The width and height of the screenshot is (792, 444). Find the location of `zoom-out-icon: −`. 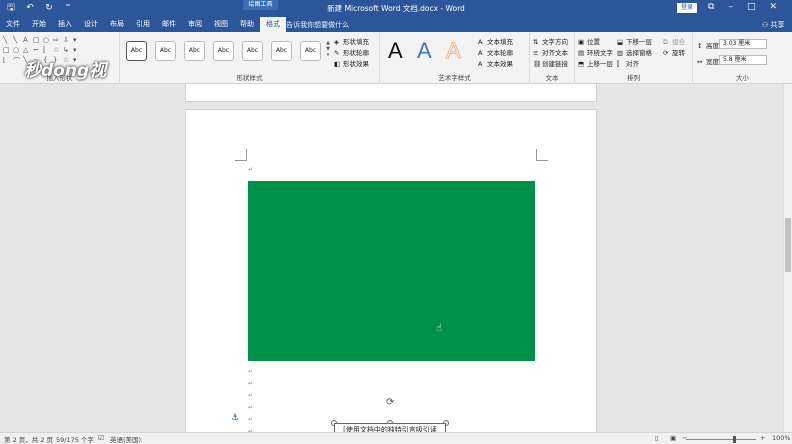

zoom-out-icon: − is located at coordinates (684, 438).